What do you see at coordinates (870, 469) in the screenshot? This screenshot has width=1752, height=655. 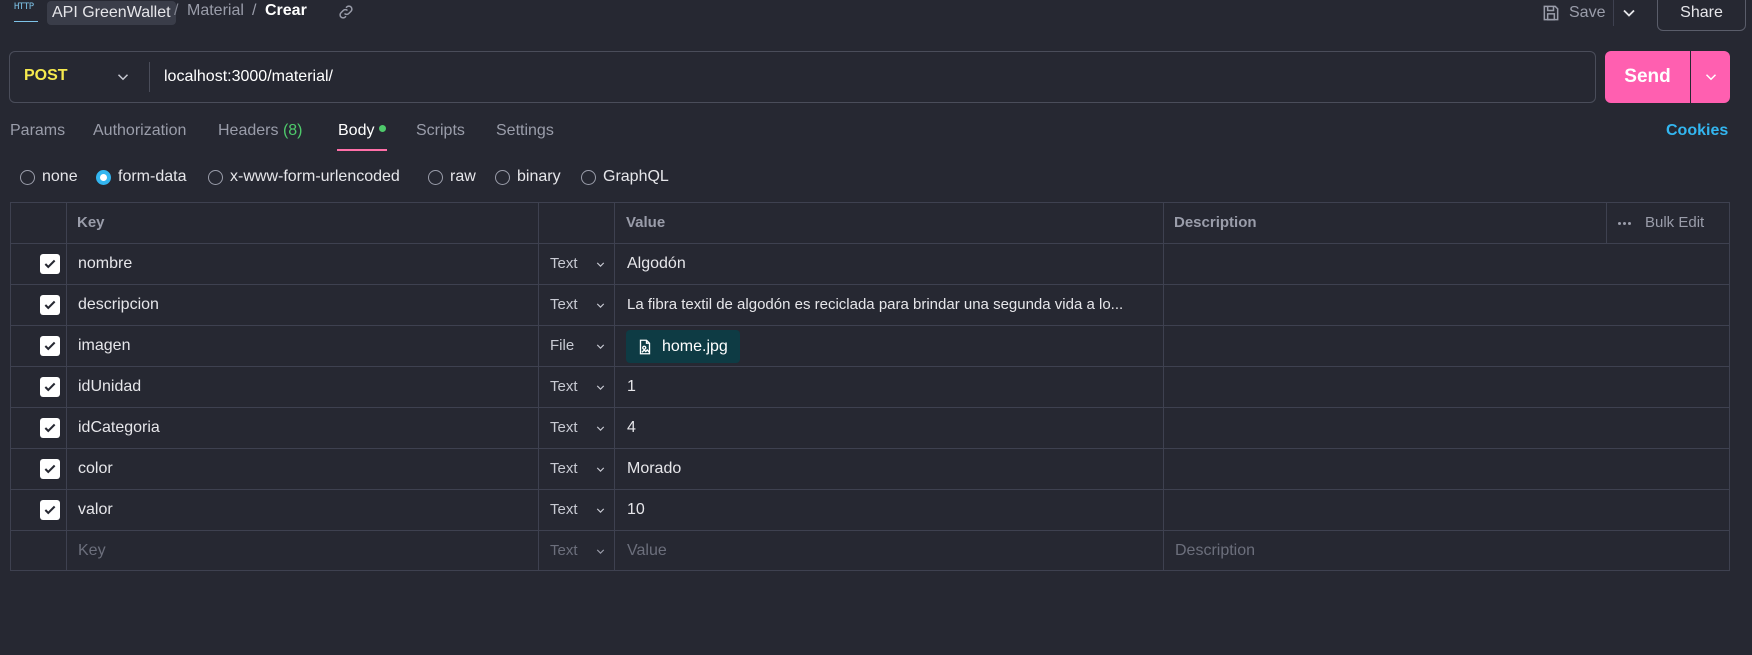 I see `table-row: color Text Morado` at bounding box center [870, 469].